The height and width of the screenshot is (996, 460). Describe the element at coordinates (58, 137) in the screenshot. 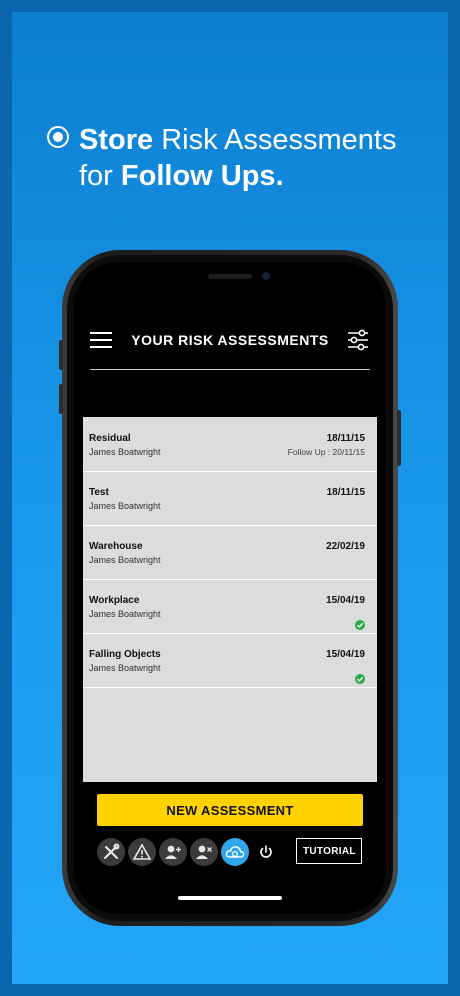

I see `radio-bullet-icon` at that location.